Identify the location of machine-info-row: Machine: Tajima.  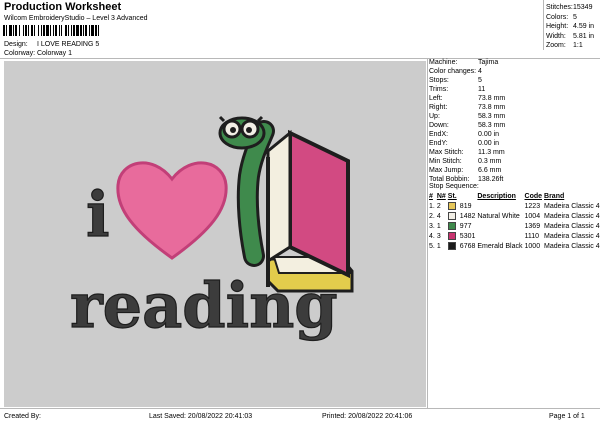
(467, 62).